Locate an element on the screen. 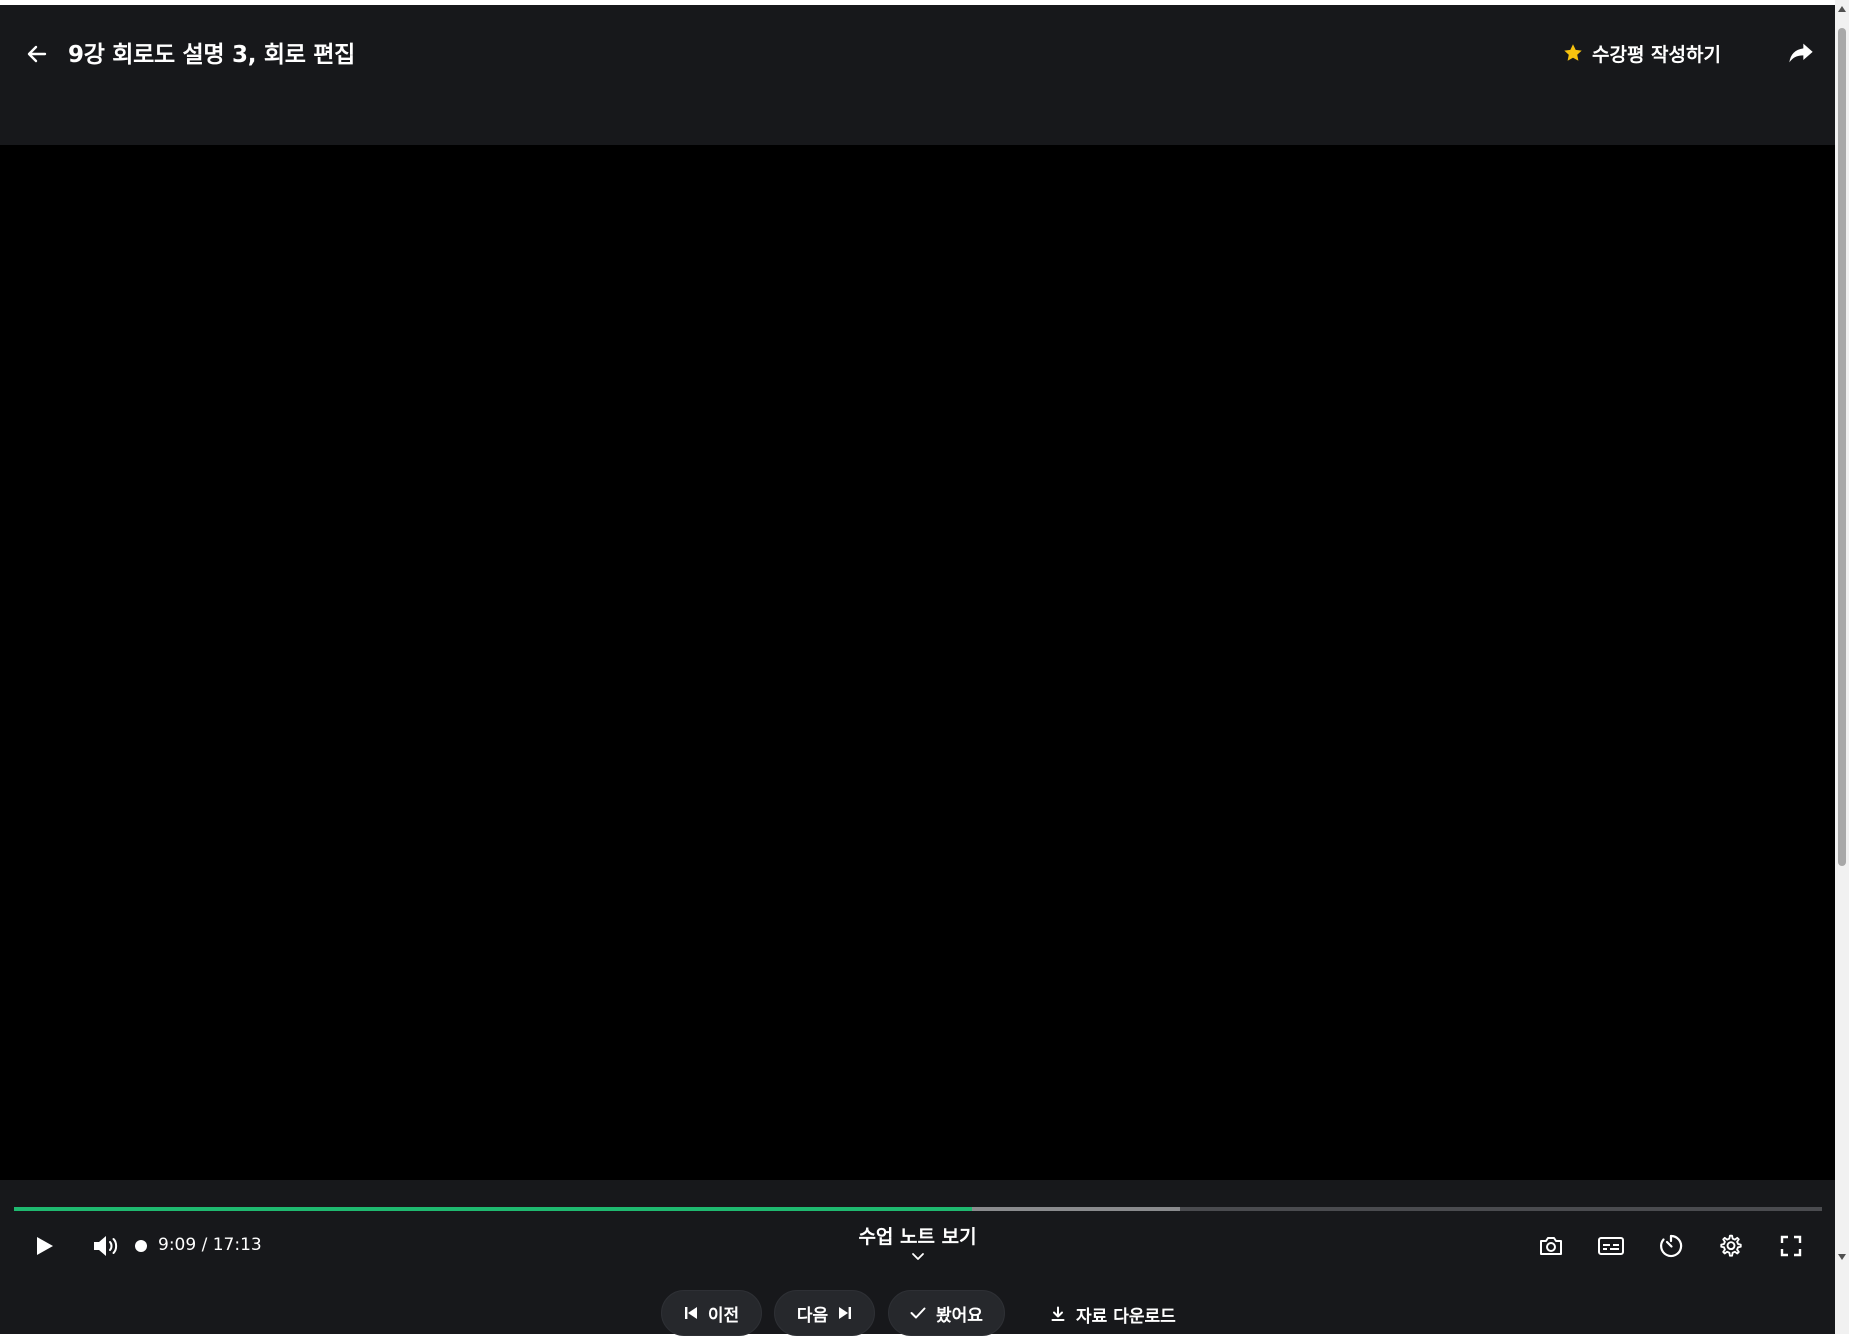  previous-lecture-button: 이전 is located at coordinates (711, 1313).